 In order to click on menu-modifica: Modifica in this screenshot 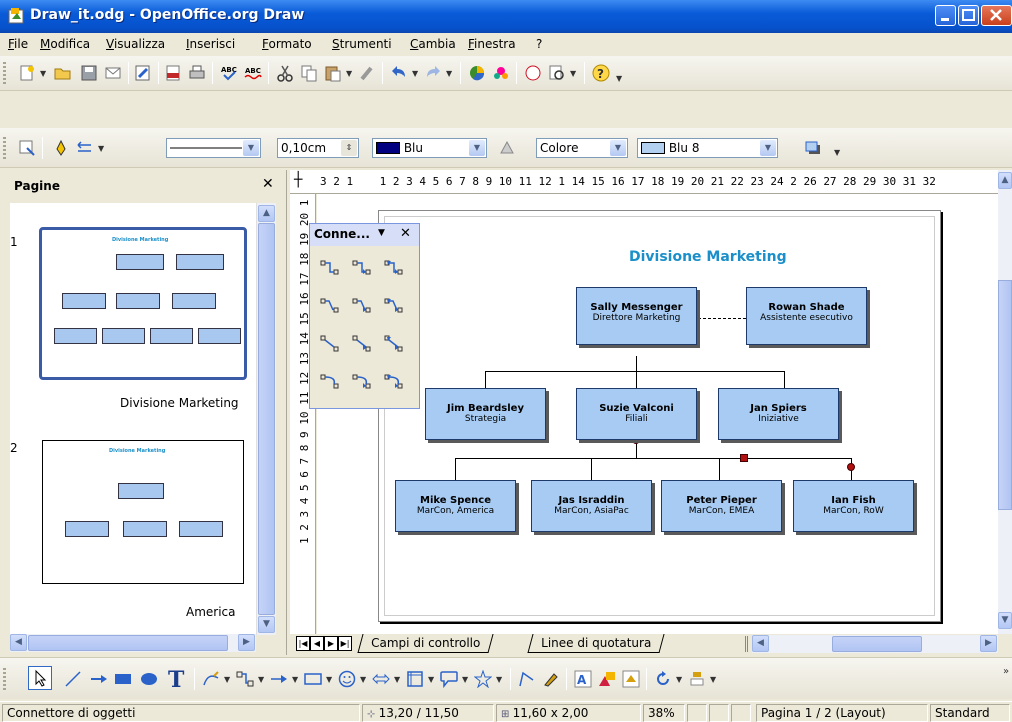, I will do `click(65, 44)`.